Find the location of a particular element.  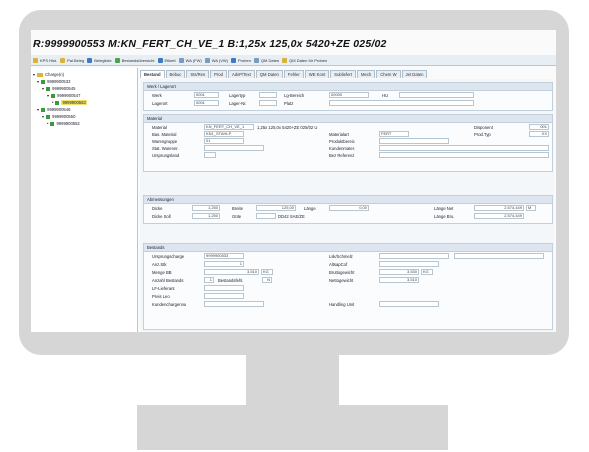

laenge-netto-unit: M is located at coordinates (531, 208).